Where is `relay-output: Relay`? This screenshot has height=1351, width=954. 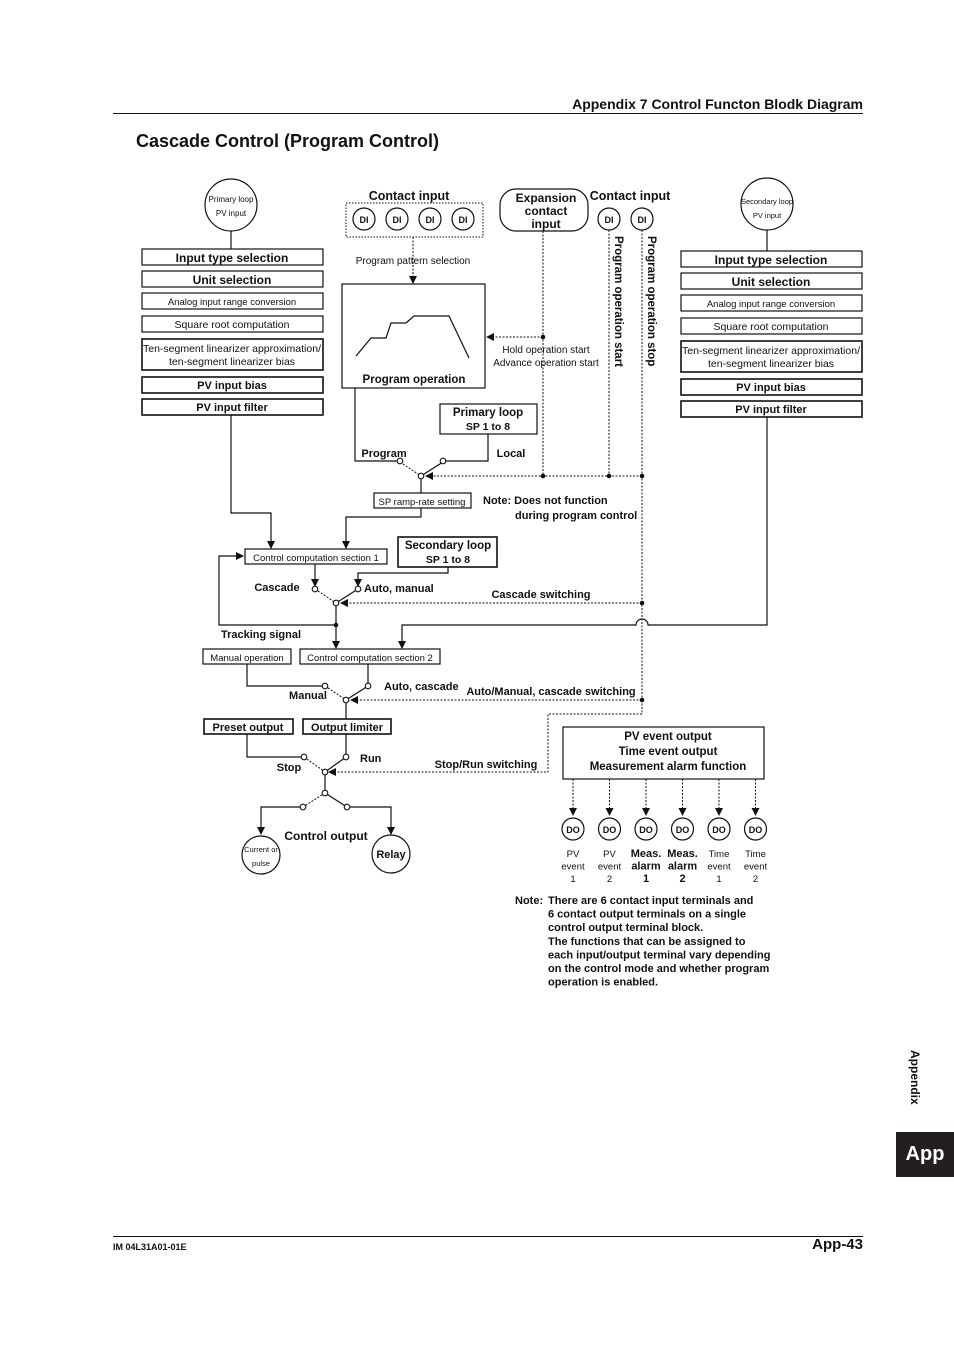
relay-output: Relay is located at coordinates (391, 854).